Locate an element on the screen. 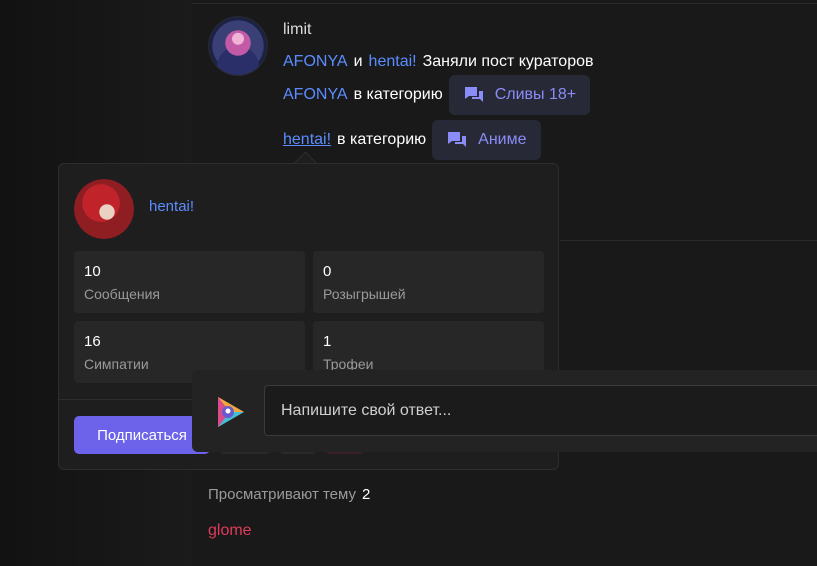 The width and height of the screenshot is (817, 566). category-button-anime: Аниме is located at coordinates (486, 140).